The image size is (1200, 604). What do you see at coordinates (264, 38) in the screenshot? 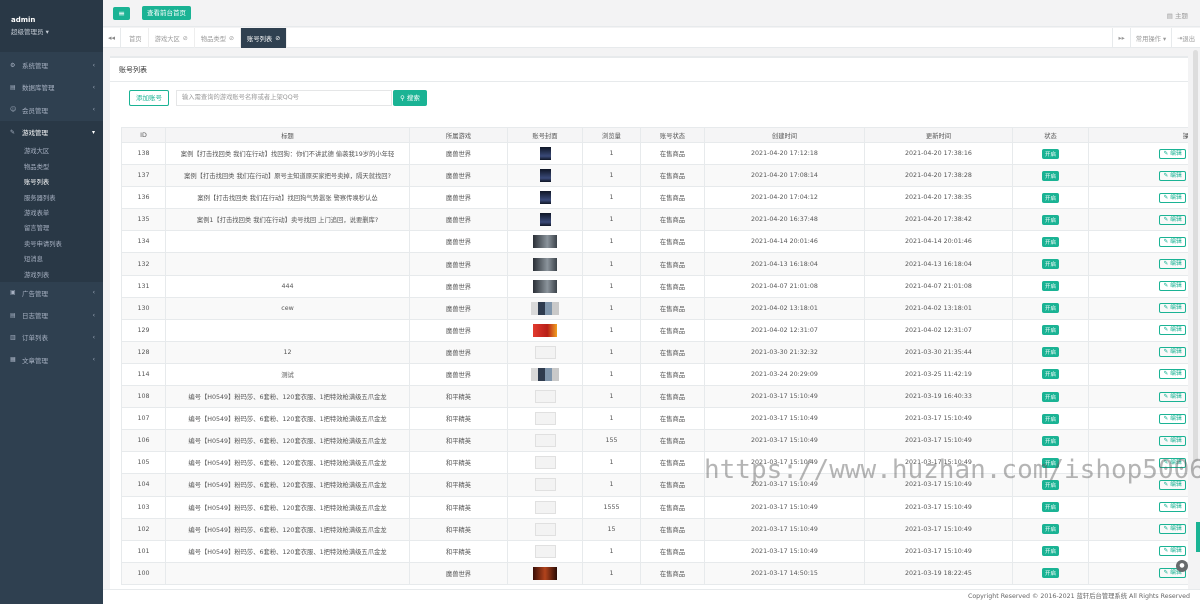
I see `tab-item: 账号列表 ⊘` at bounding box center [264, 38].